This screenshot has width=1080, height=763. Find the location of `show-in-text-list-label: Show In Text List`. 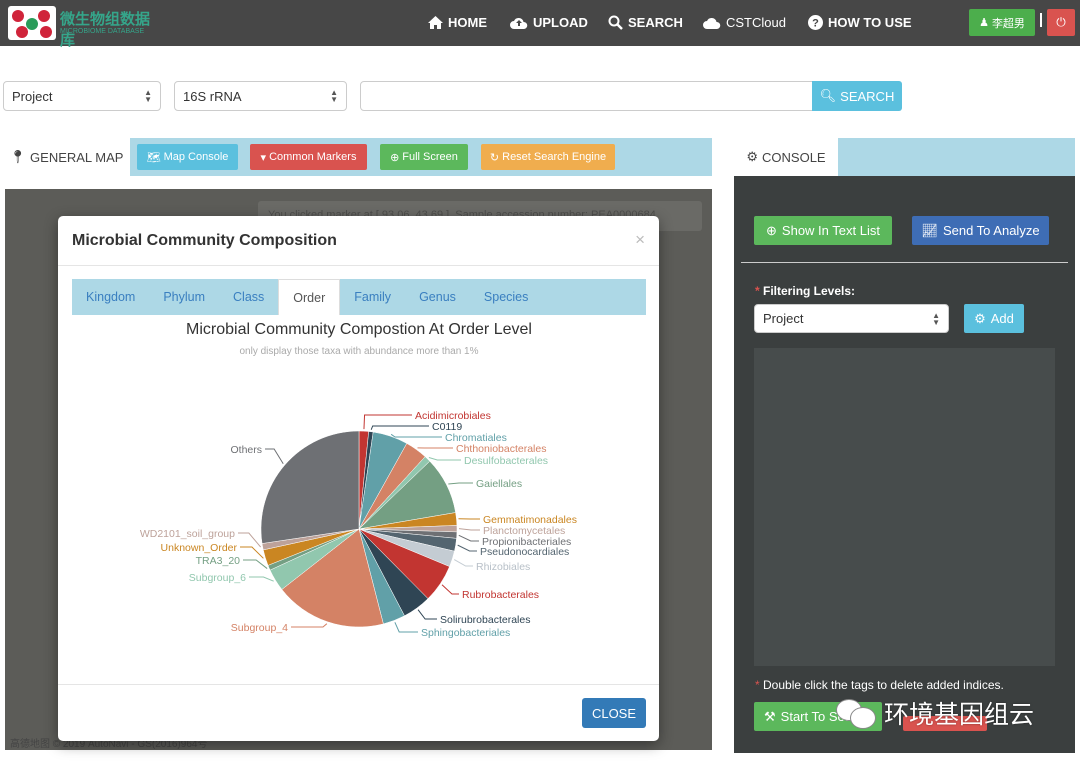

show-in-text-list-label: Show In Text List is located at coordinates (830, 230).